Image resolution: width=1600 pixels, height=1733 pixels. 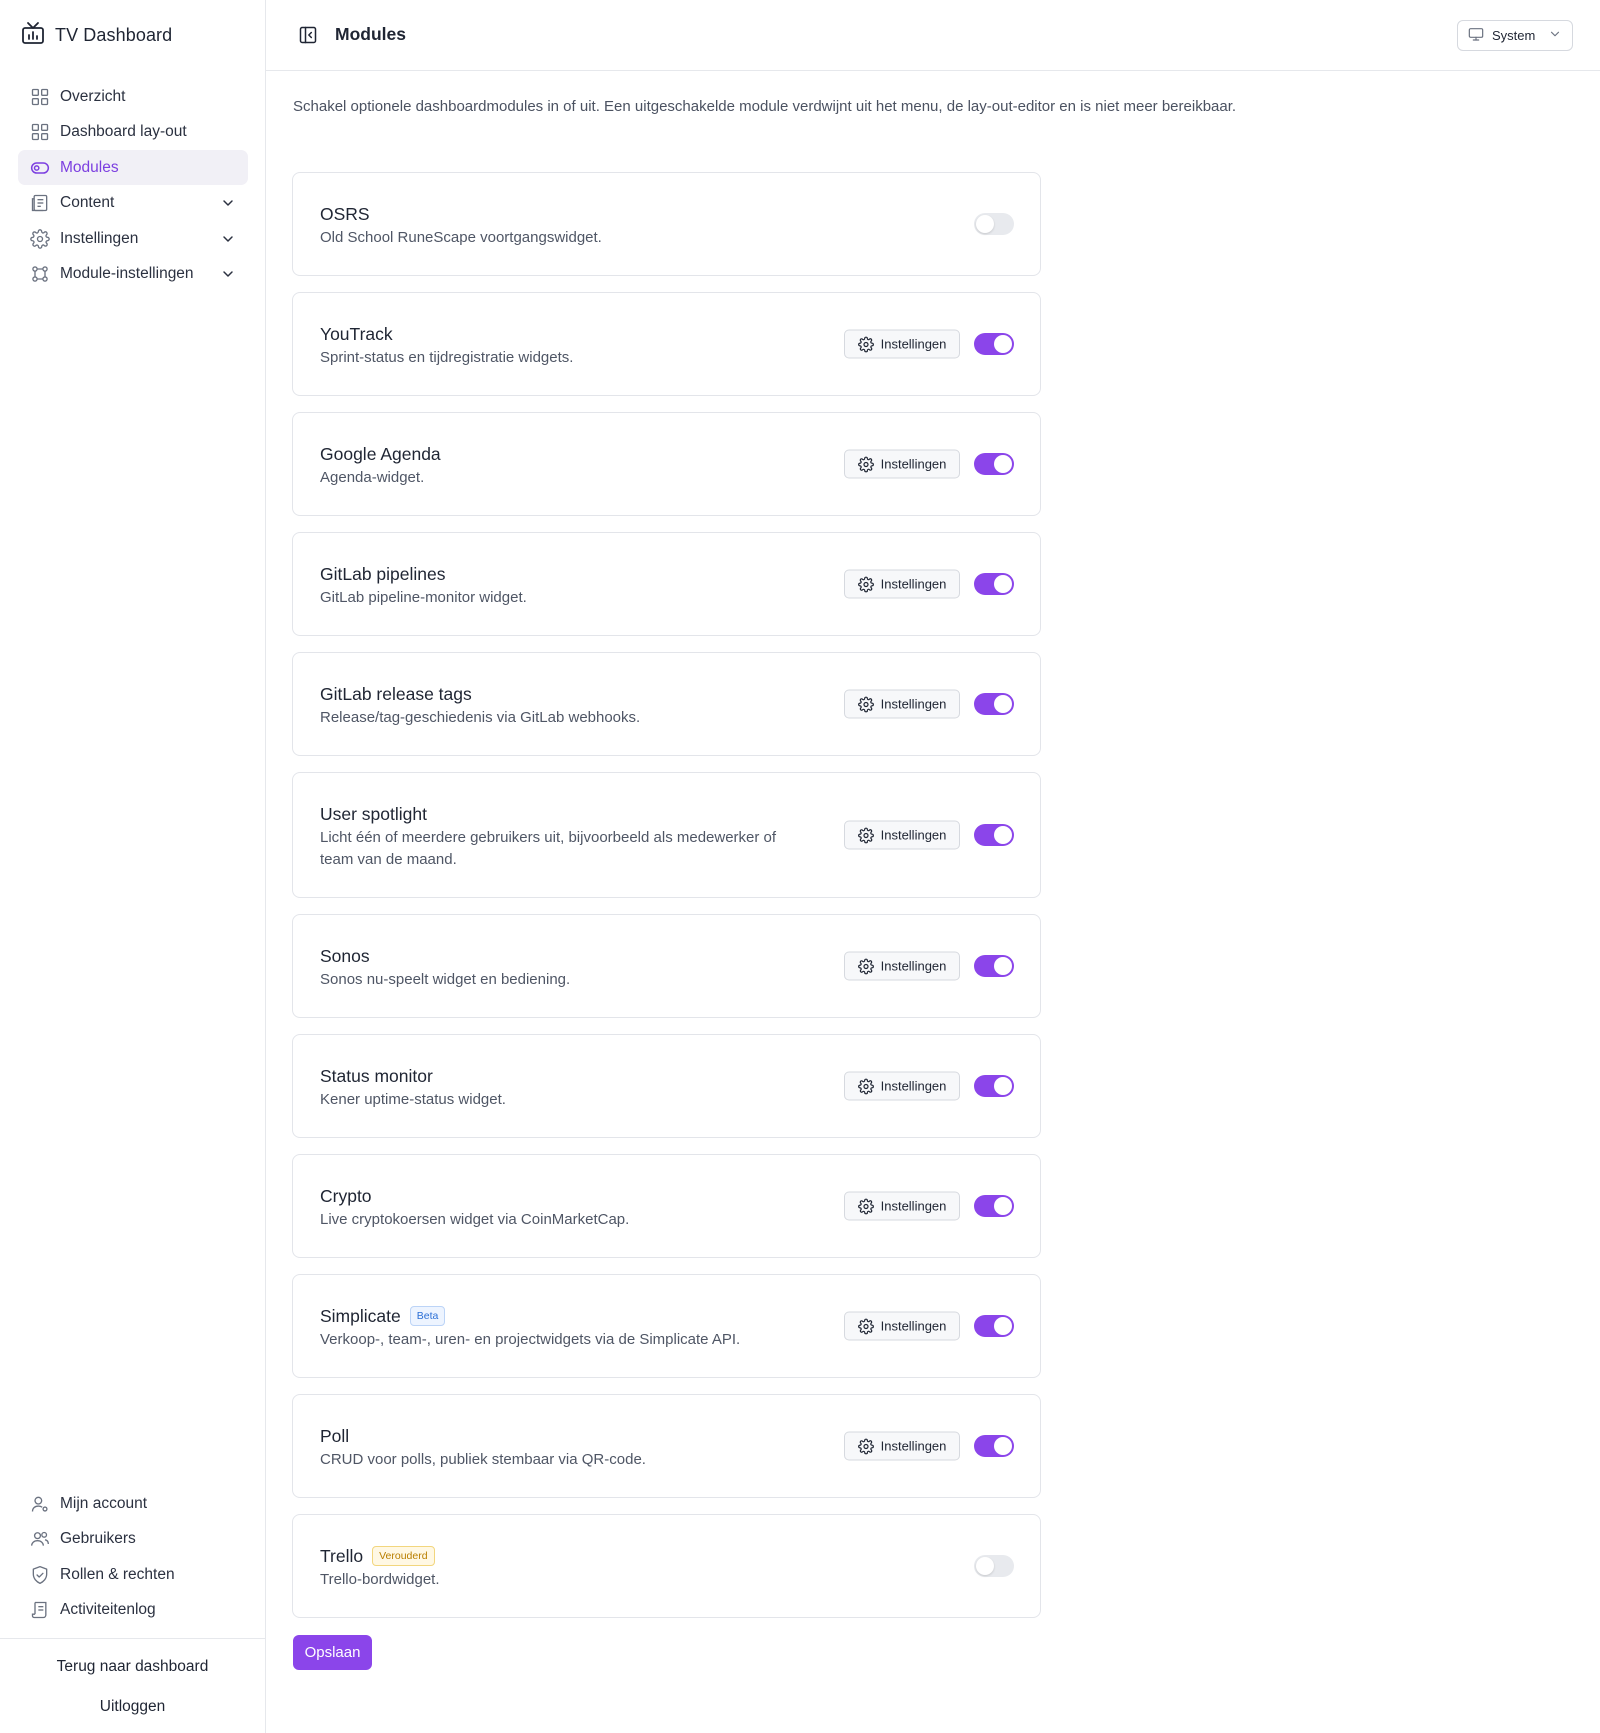 I want to click on sidebar-item-module-instellingen: Module-instellingen, so click(x=133, y=274).